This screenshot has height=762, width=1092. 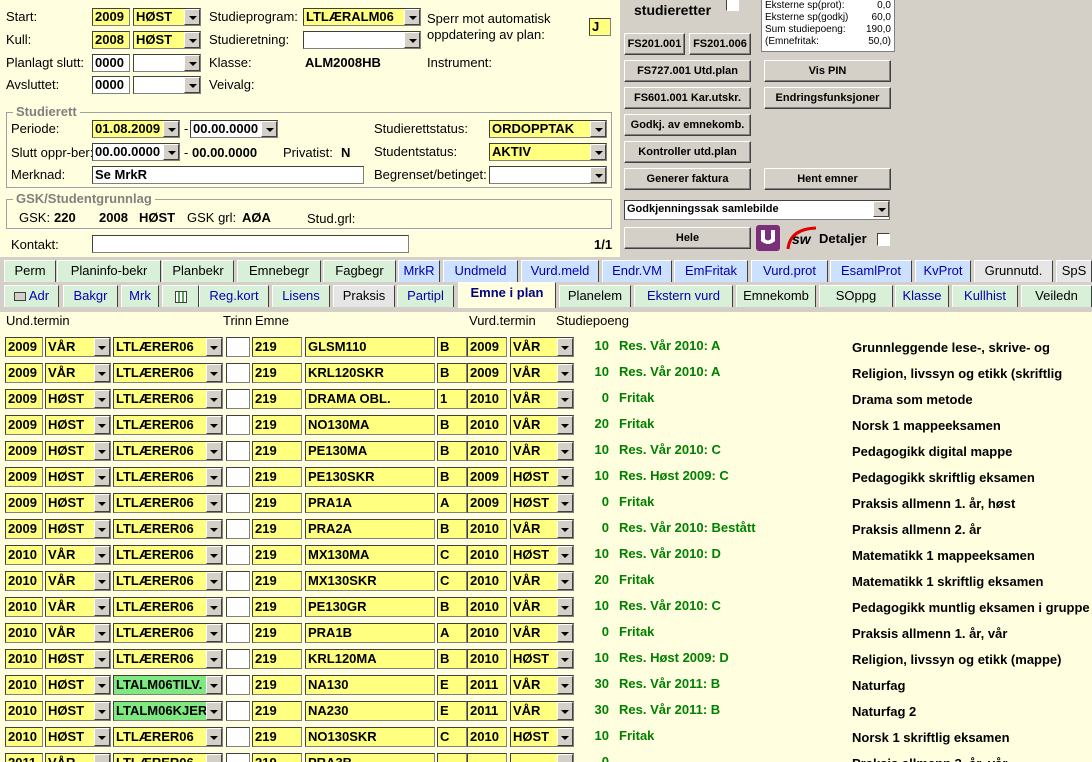 What do you see at coordinates (452, 633) in the screenshot?
I see `vurd-code: A` at bounding box center [452, 633].